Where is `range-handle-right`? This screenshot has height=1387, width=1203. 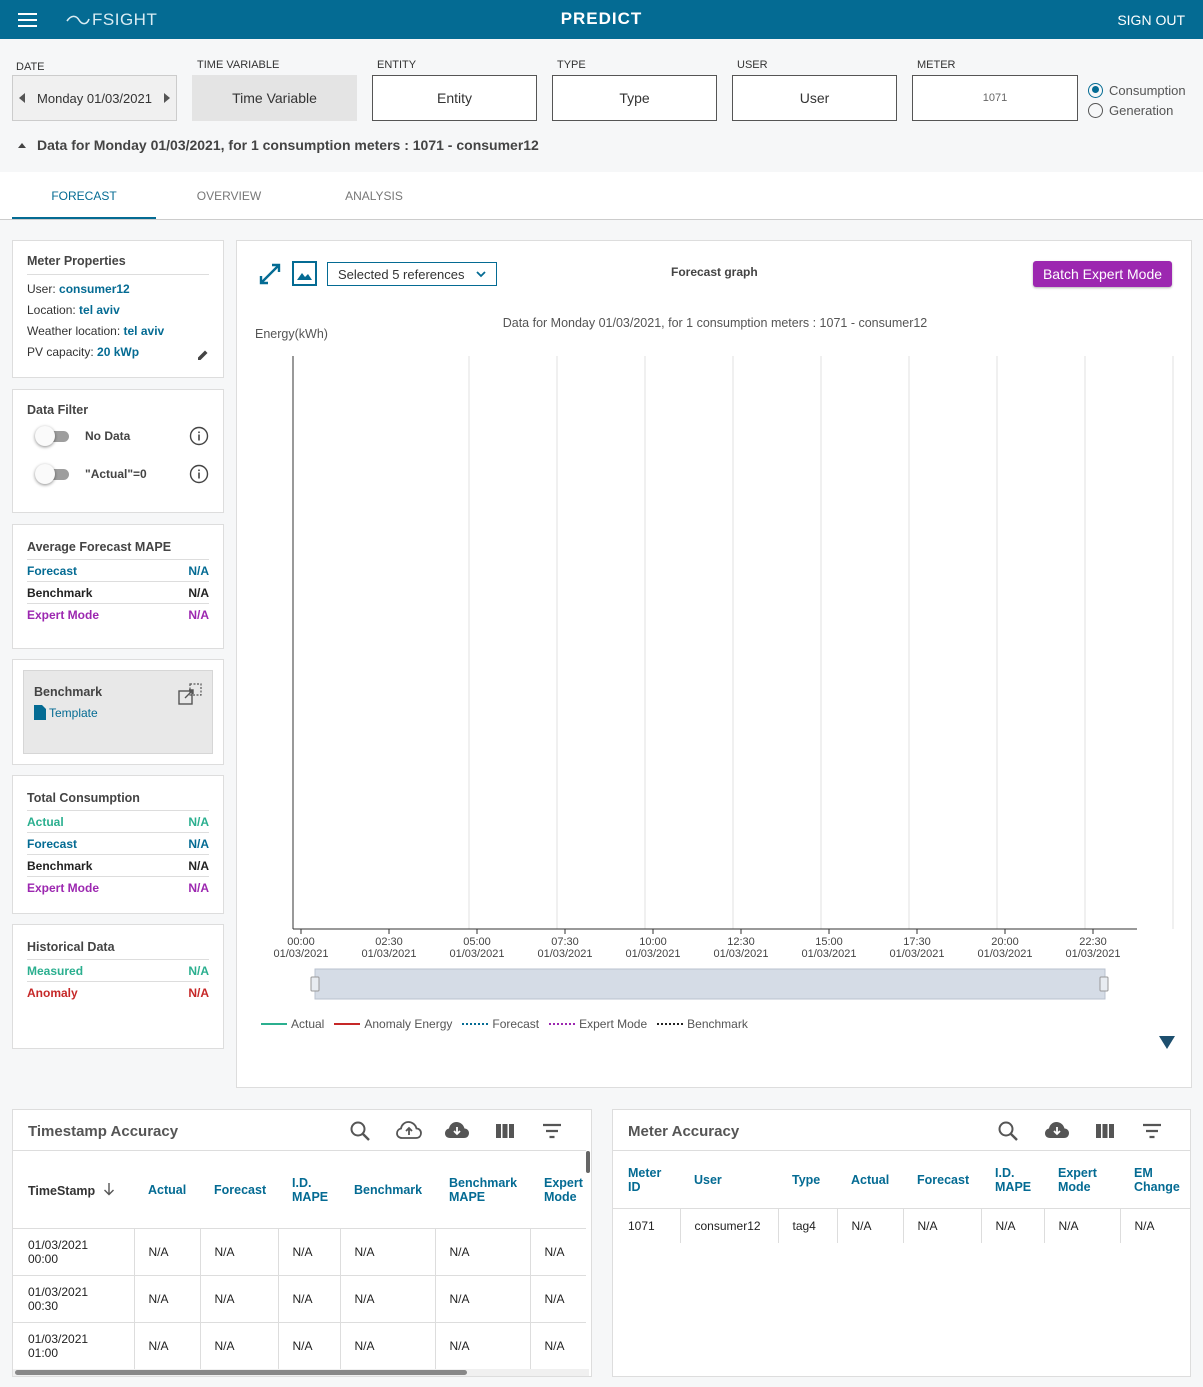 range-handle-right is located at coordinates (1104, 984).